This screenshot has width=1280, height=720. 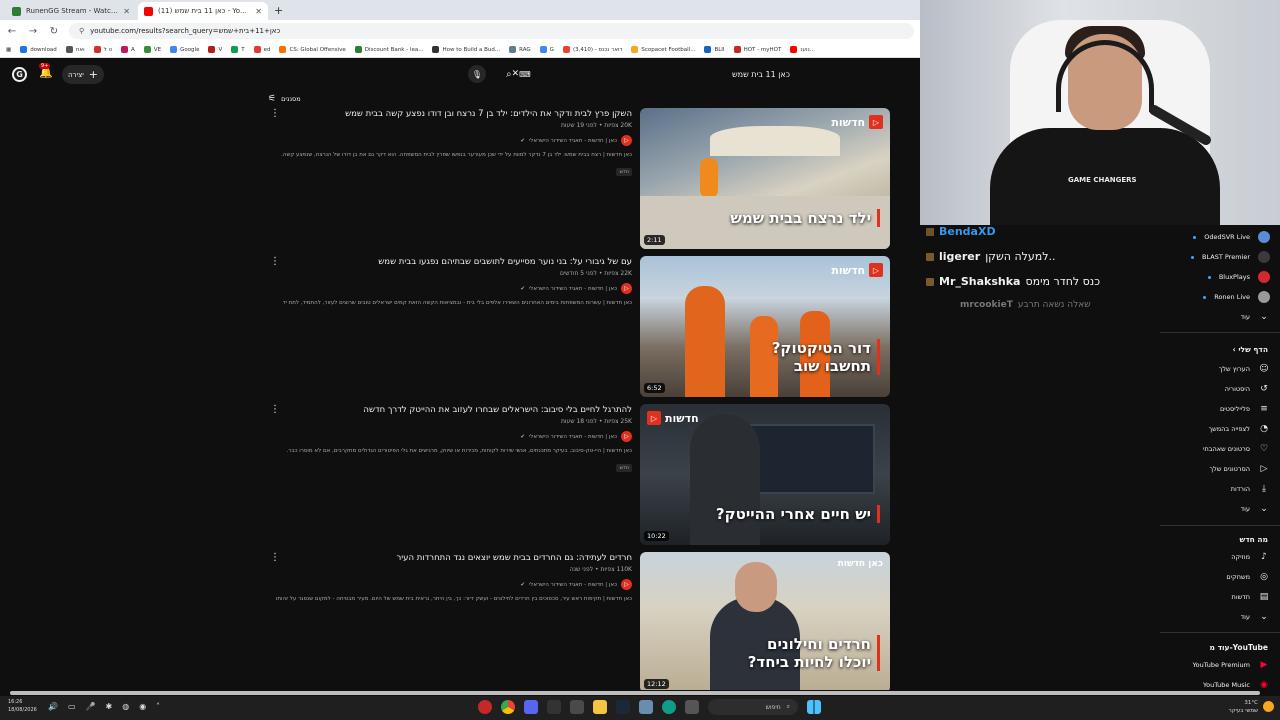 I want to click on bookmark-item: HOT - myHOT, so click(x=757, y=49).